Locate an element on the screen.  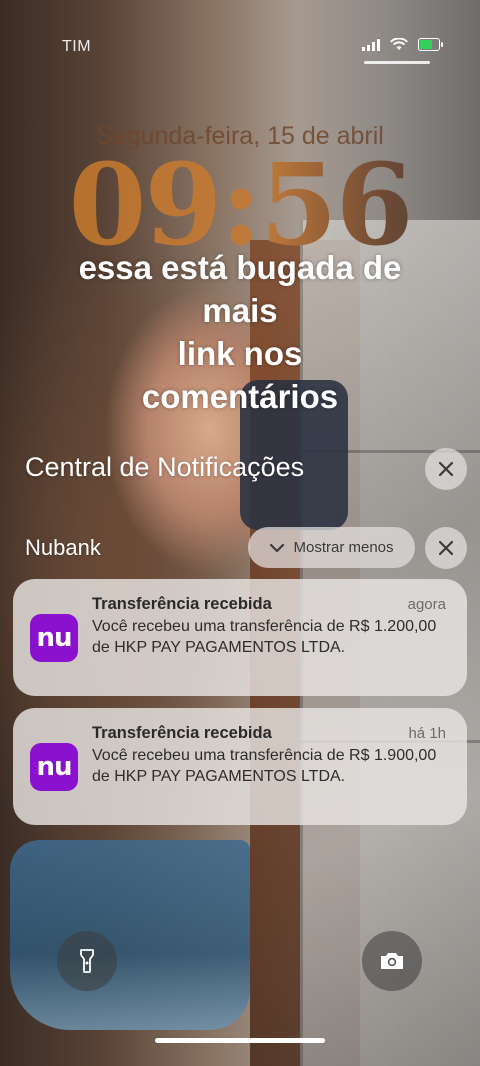
signal-icon is located at coordinates (371, 44).